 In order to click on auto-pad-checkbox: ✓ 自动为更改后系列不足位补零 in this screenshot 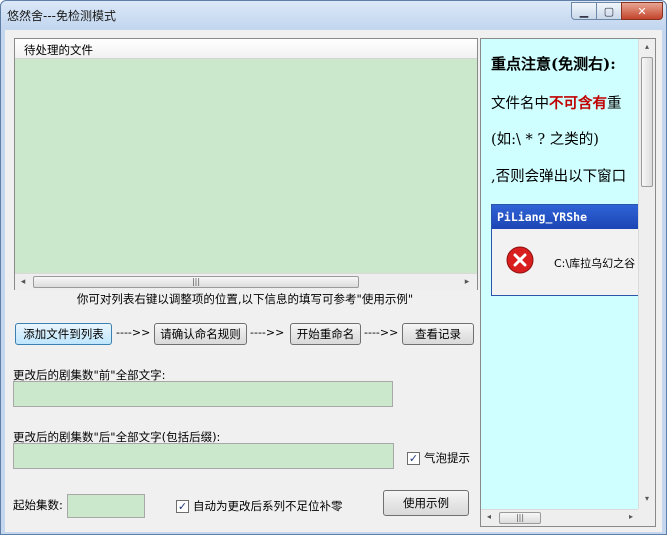, I will do `click(259, 506)`.